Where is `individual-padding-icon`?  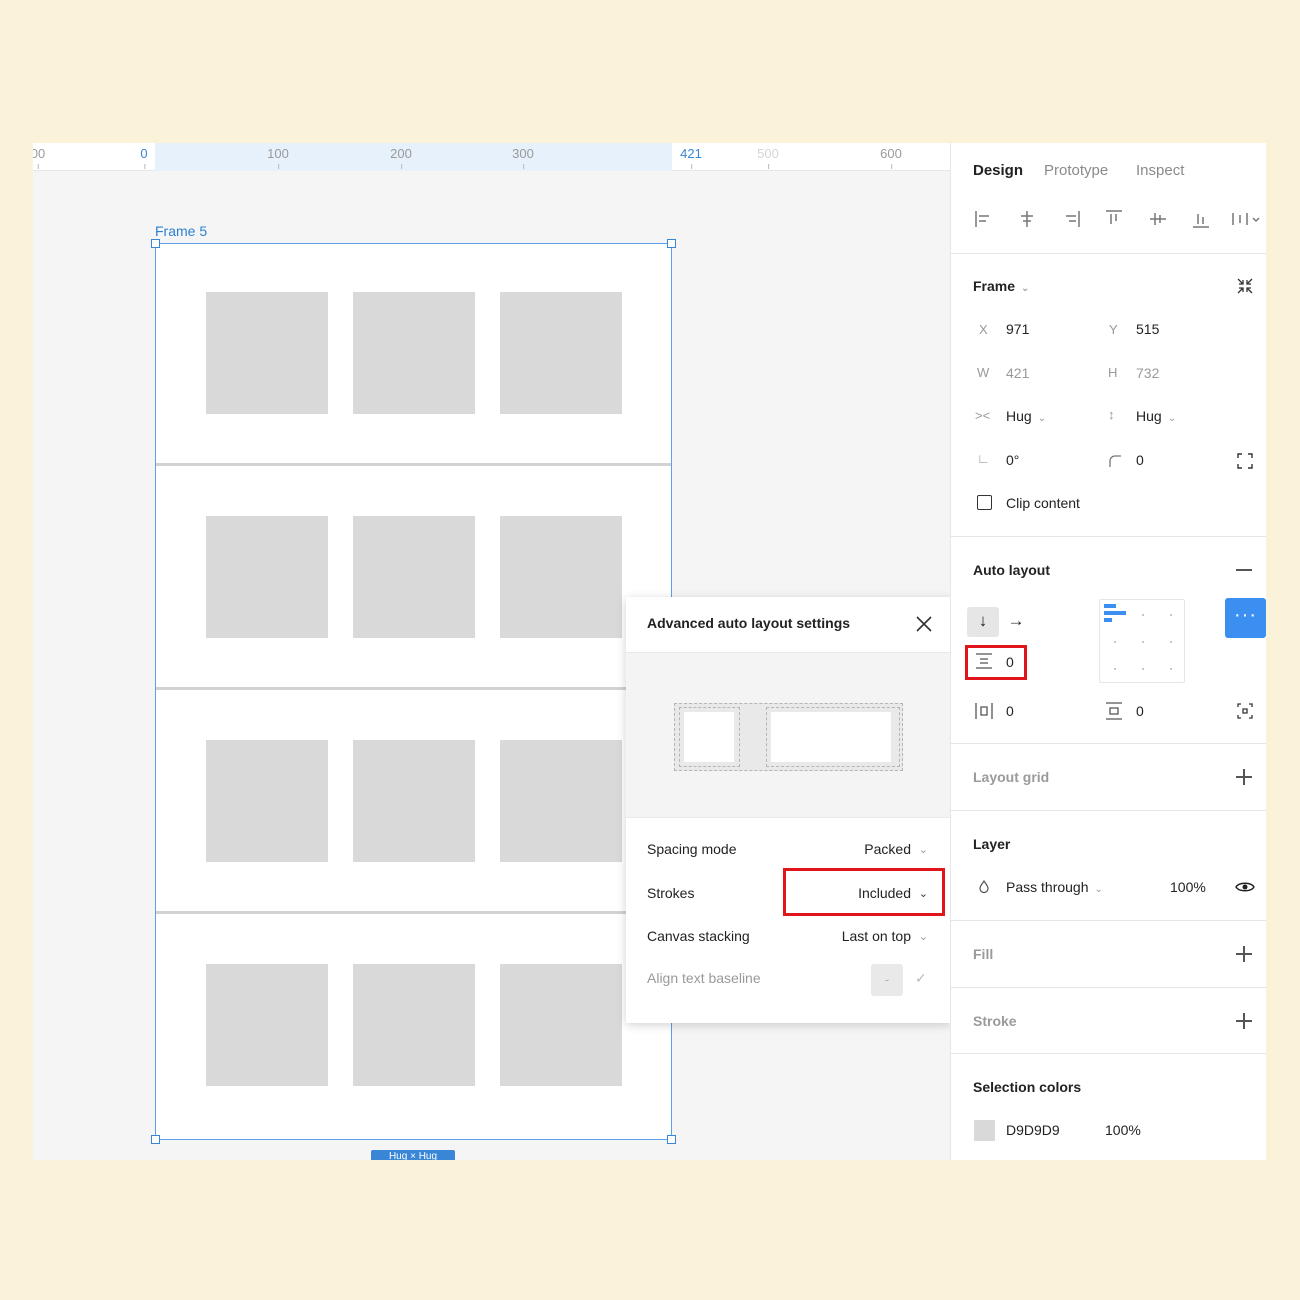 individual-padding-icon is located at coordinates (1245, 711).